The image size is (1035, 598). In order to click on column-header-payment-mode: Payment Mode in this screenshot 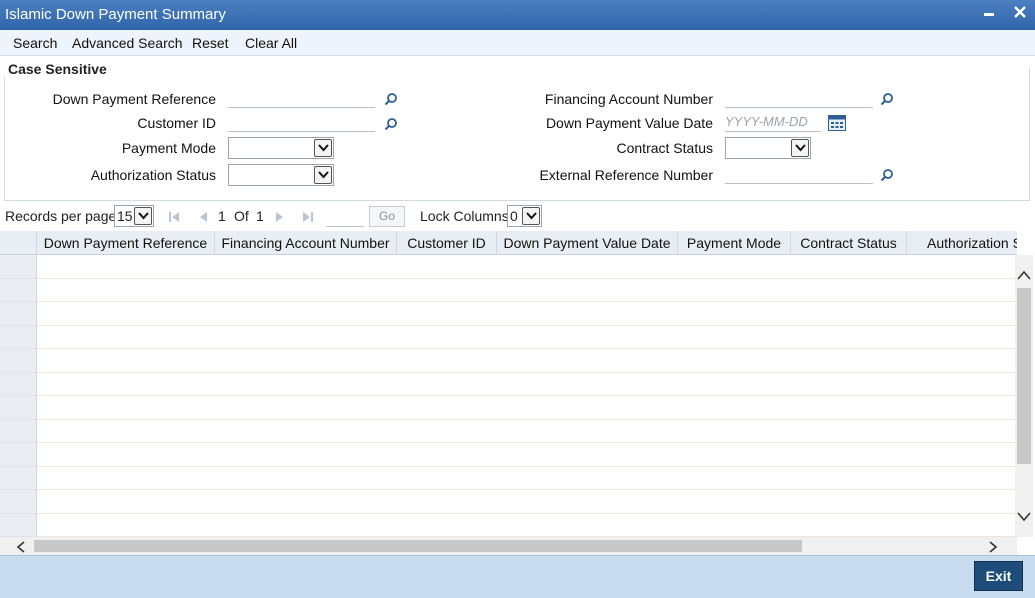, I will do `click(734, 243)`.